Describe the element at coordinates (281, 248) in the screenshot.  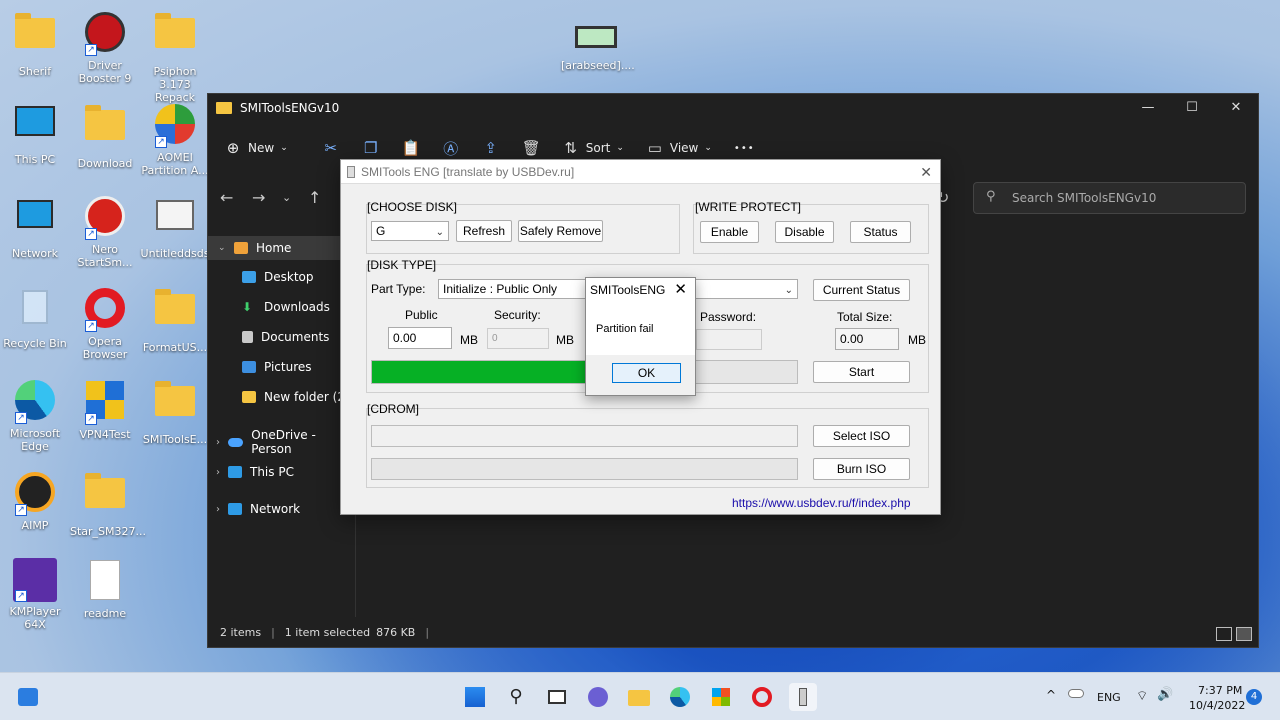
I see `sidebar-item-home: ⌄ Home` at that location.